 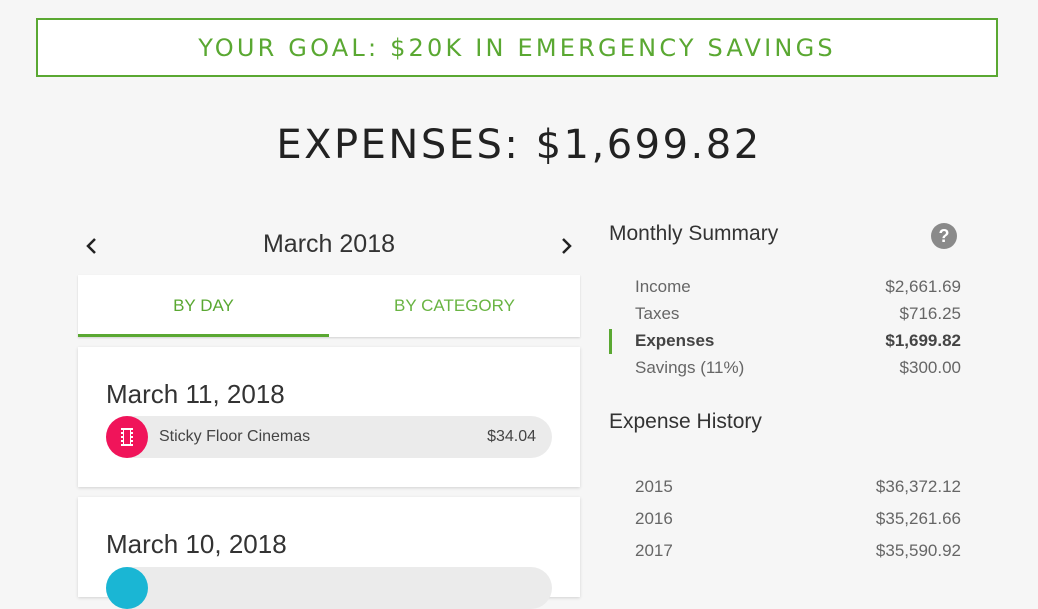 I want to click on current-month-label: March 2018, so click(x=329, y=244).